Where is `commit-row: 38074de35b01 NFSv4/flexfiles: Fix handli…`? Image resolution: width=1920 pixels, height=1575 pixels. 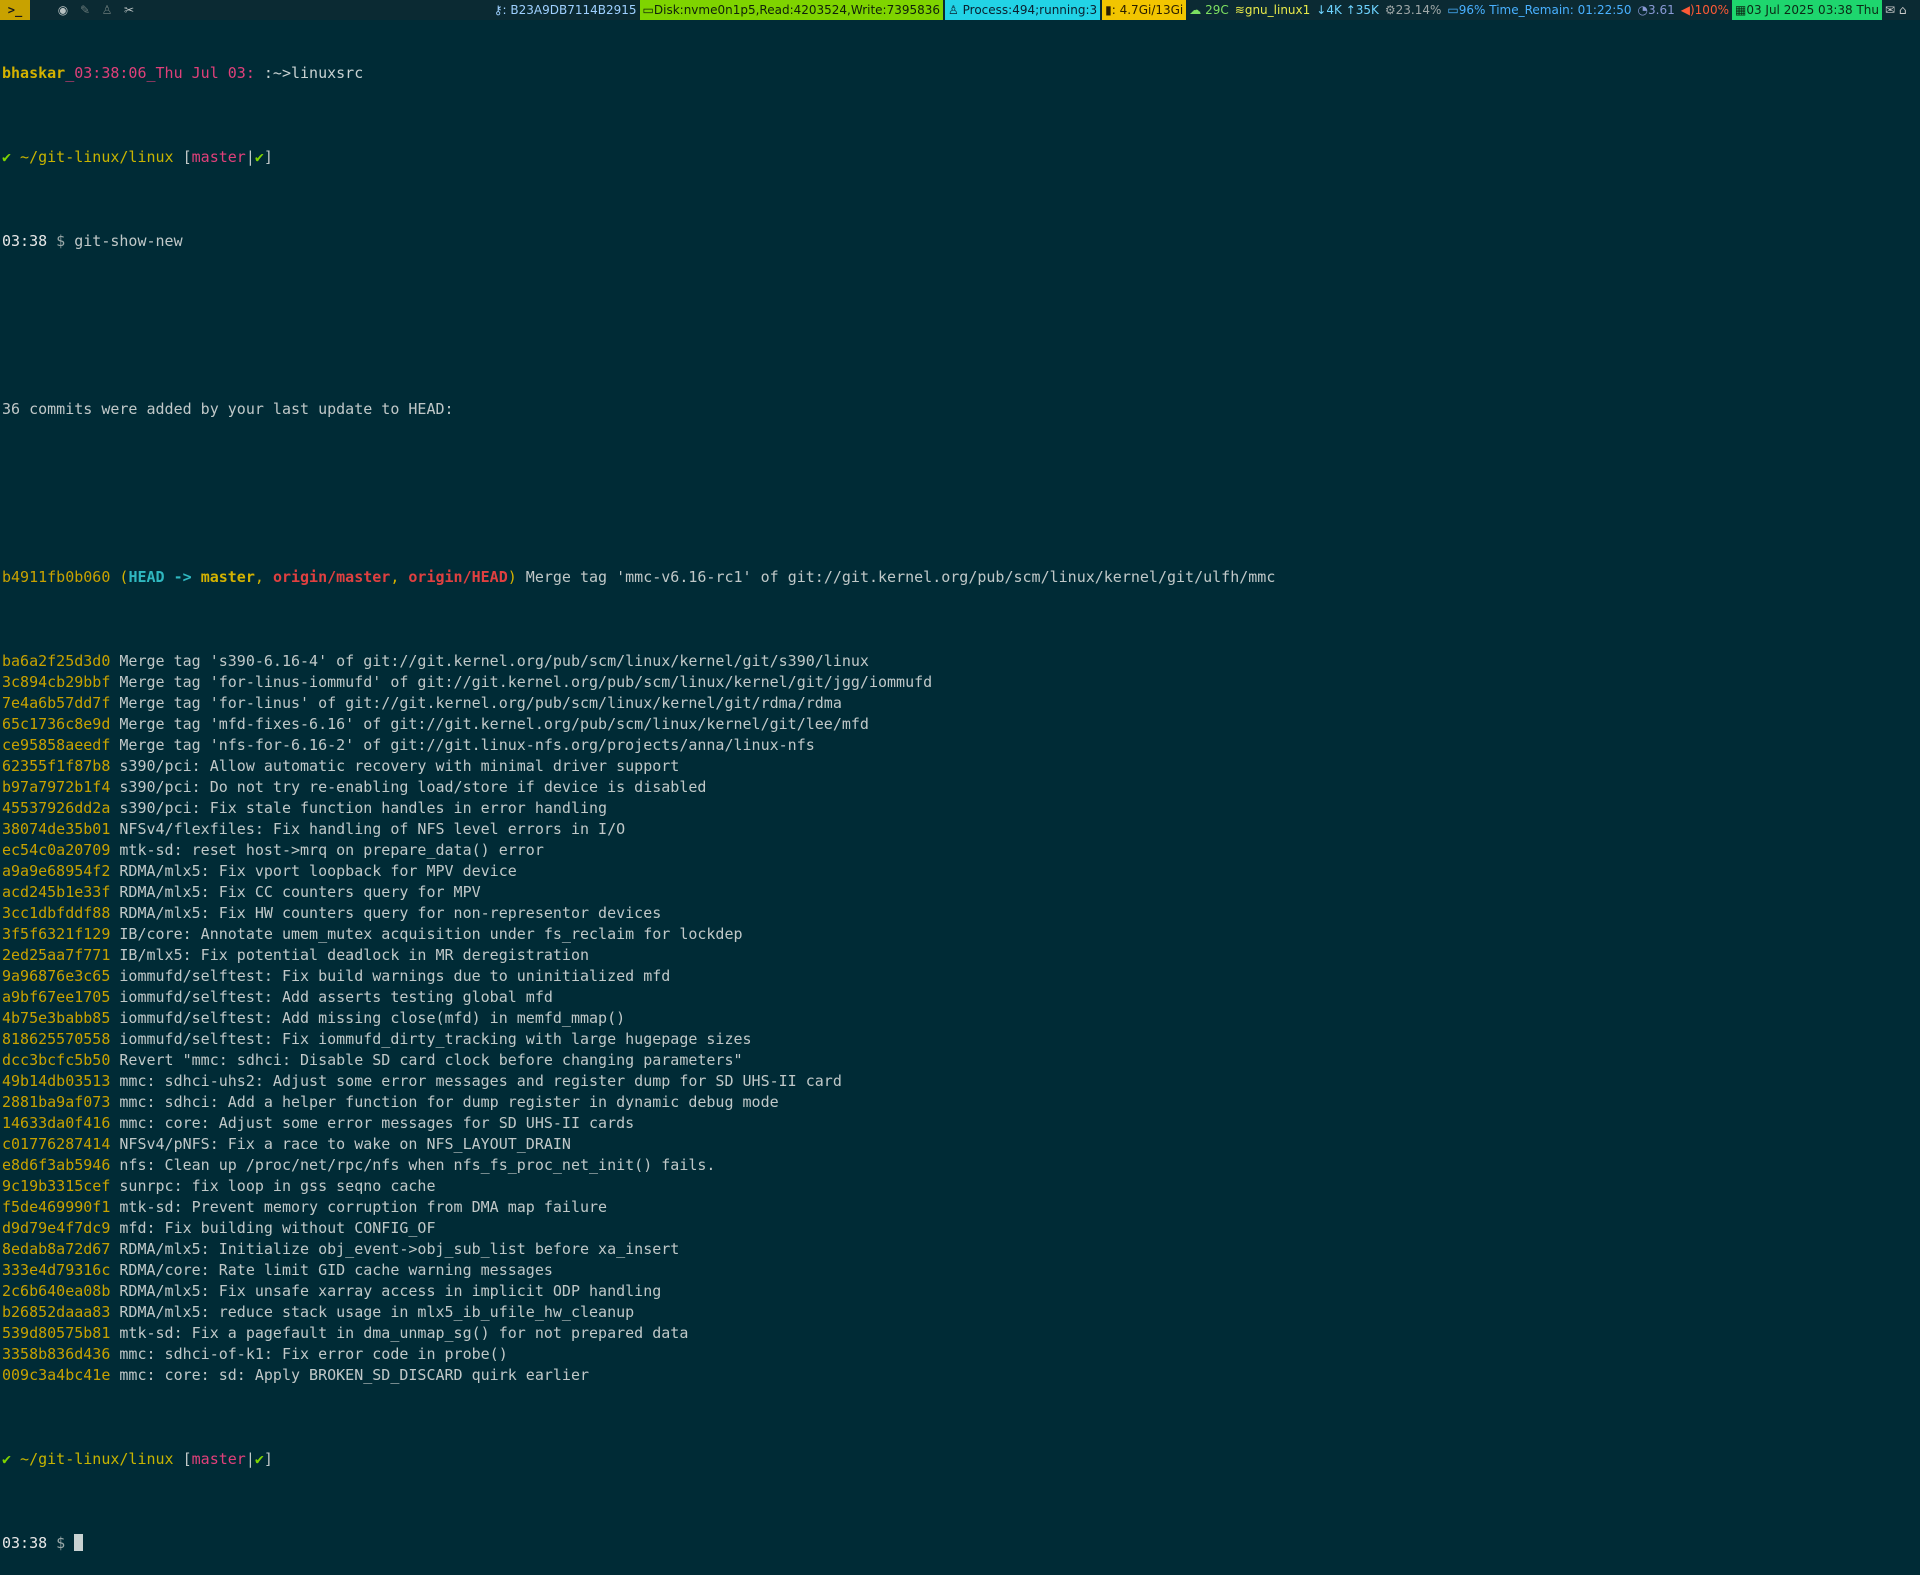 commit-row: 38074de35b01 NFSv4/flexfiles: Fix handli… is located at coordinates (960, 829).